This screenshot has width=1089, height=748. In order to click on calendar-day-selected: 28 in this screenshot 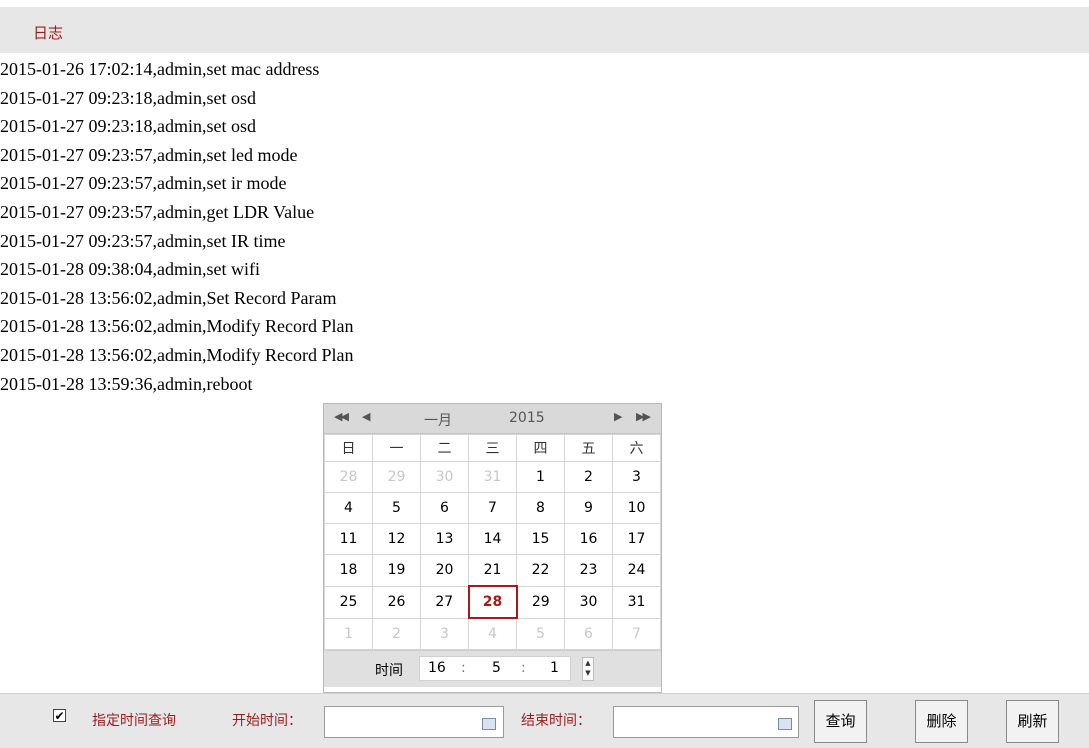, I will do `click(492, 602)`.